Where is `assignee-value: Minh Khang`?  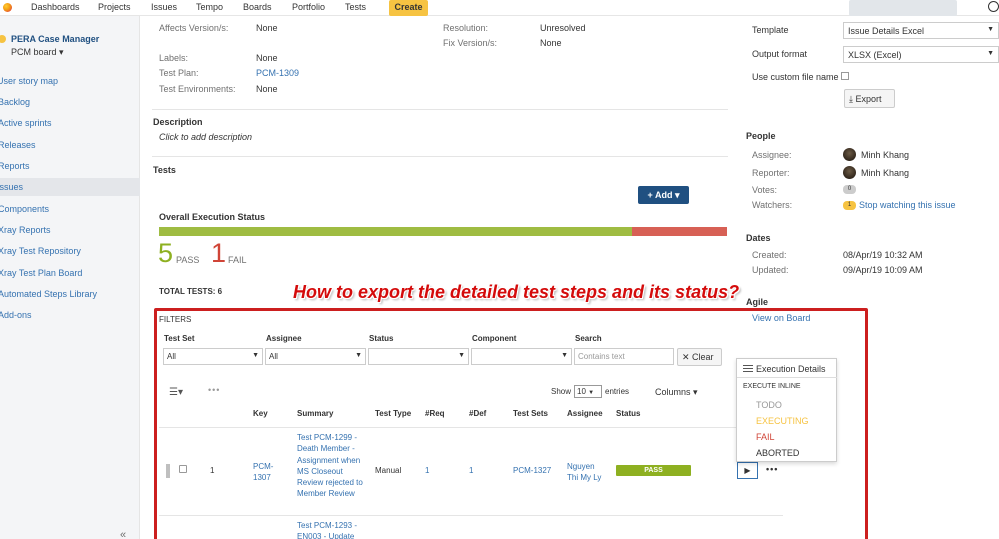
assignee-value: Minh Khang is located at coordinates (885, 155).